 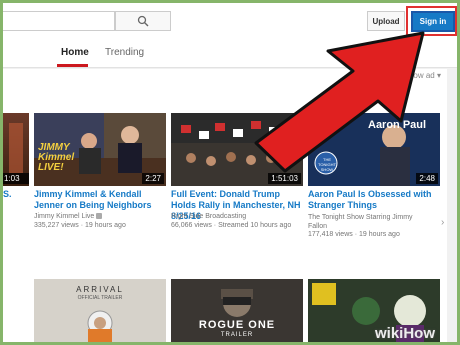 What do you see at coordinates (72, 65) in the screenshot?
I see `active-tab-indicator` at bounding box center [72, 65].